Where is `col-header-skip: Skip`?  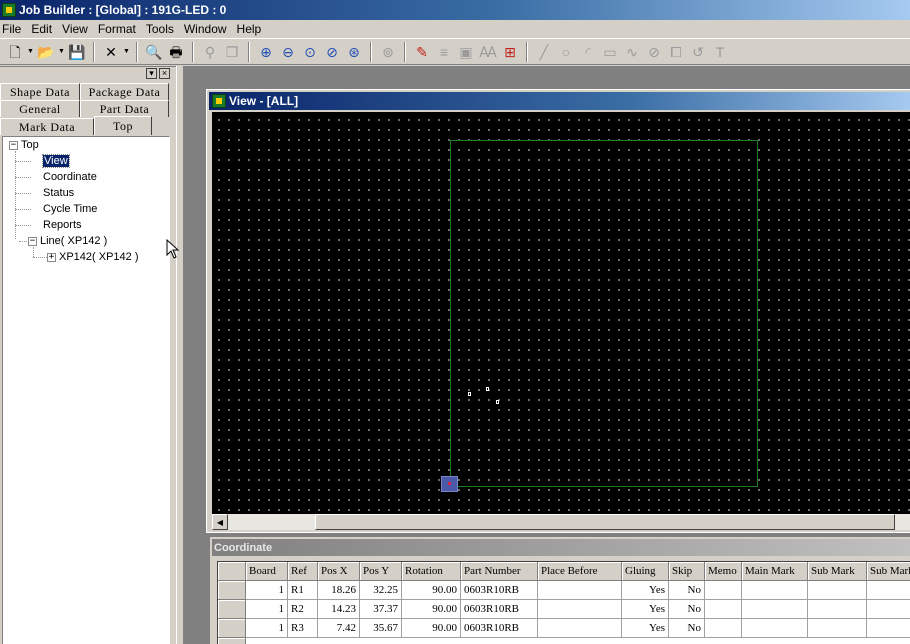 col-header-skip: Skip is located at coordinates (687, 571).